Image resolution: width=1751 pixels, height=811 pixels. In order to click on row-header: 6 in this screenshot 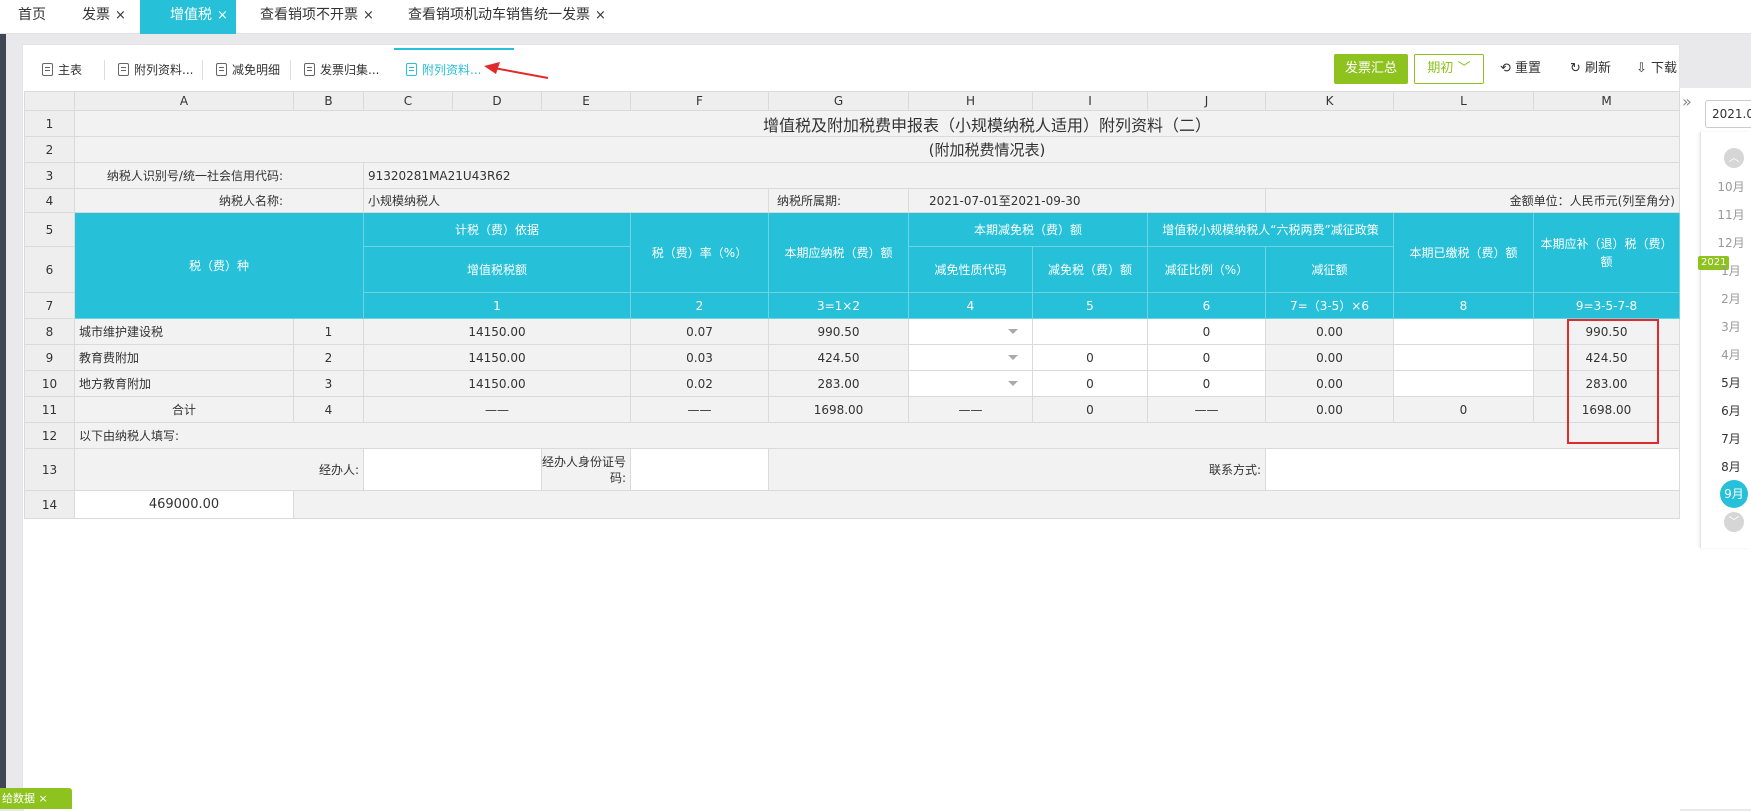, I will do `click(49, 270)`.